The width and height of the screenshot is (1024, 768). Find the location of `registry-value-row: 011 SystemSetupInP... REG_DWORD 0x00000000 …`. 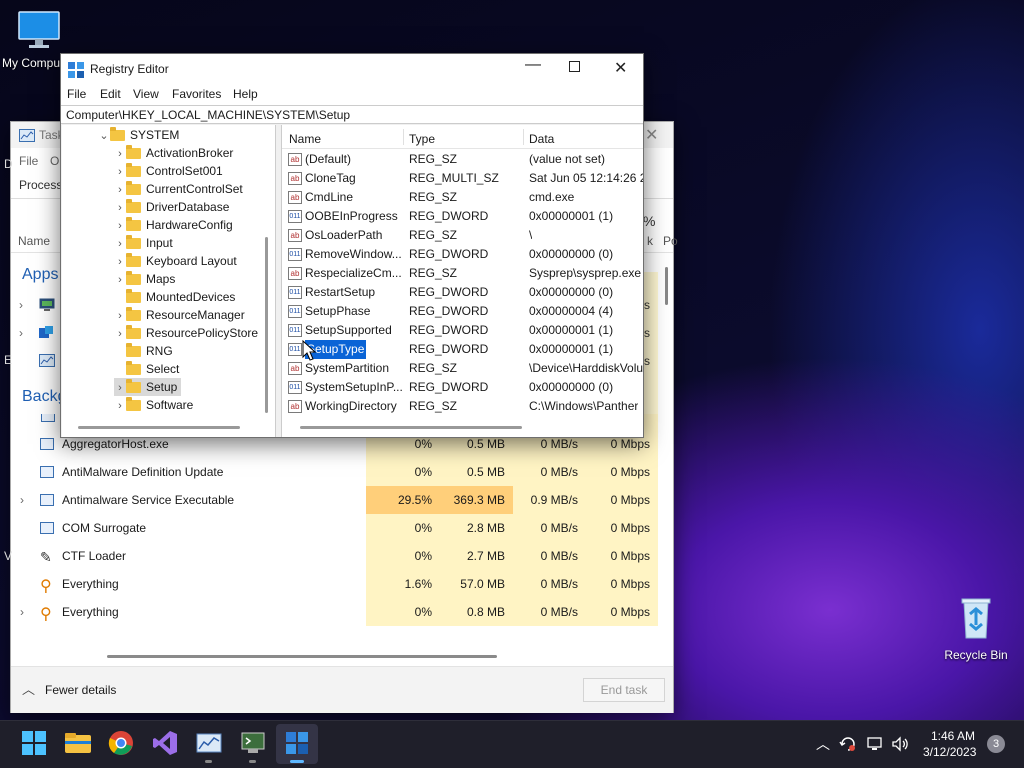

registry-value-row: 011 SystemSetupInP... REG_DWORD 0x00000000 … is located at coordinates (462, 387).